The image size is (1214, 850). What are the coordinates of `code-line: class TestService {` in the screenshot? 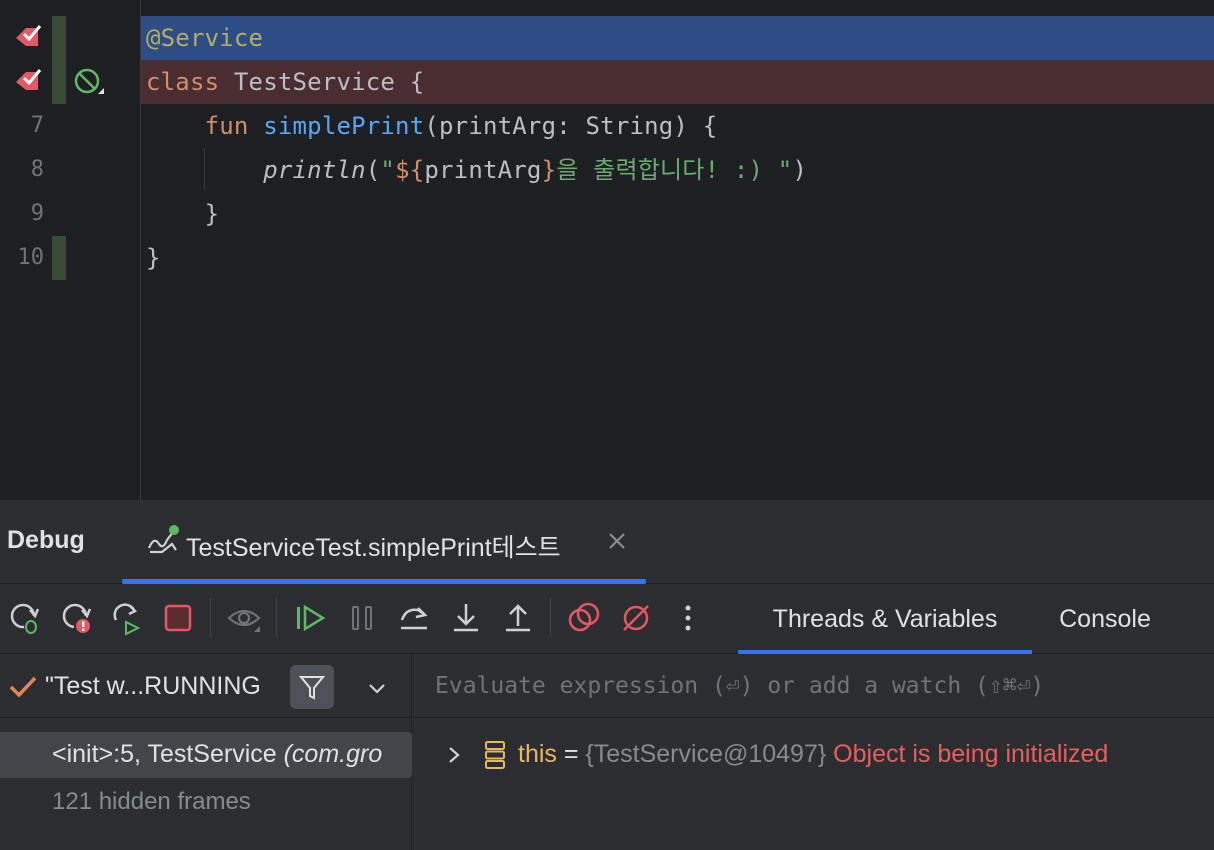 It's located at (607, 82).